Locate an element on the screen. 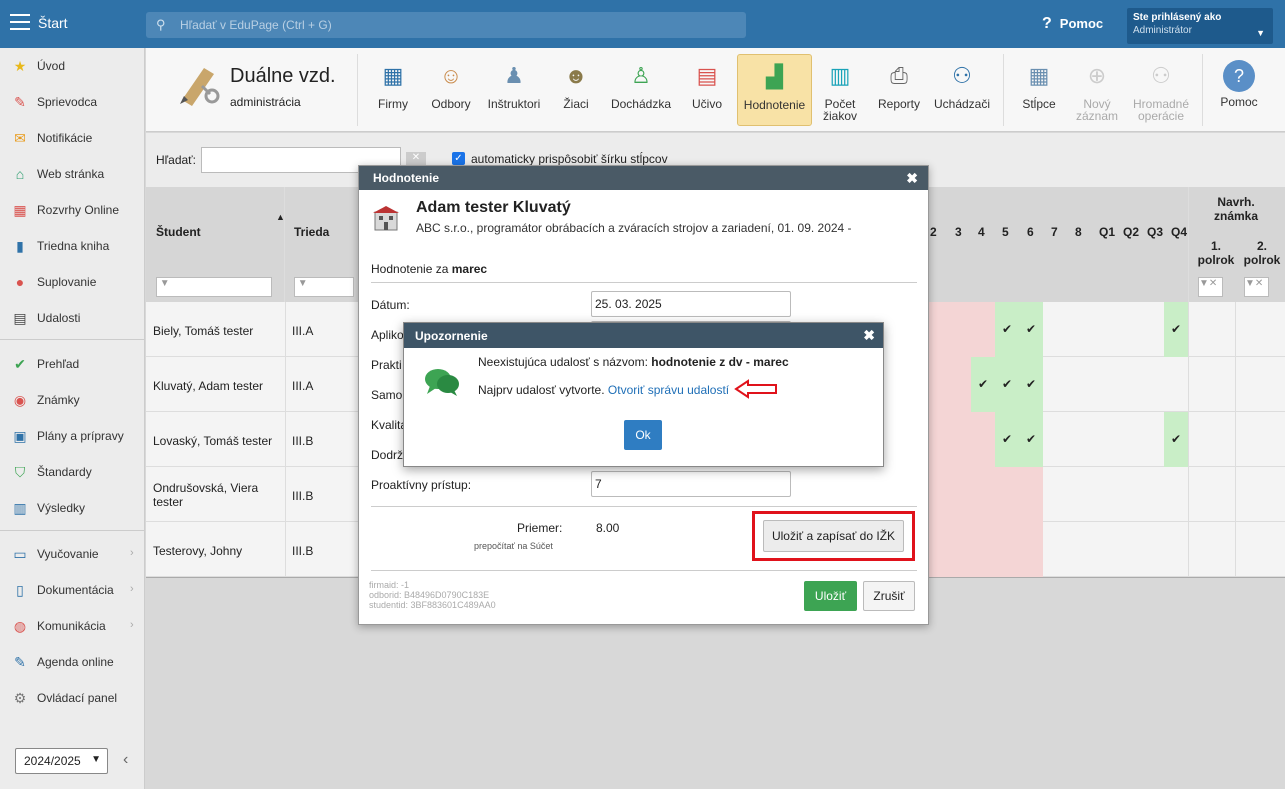  cancel-button: Zrušiť is located at coordinates (889, 596).